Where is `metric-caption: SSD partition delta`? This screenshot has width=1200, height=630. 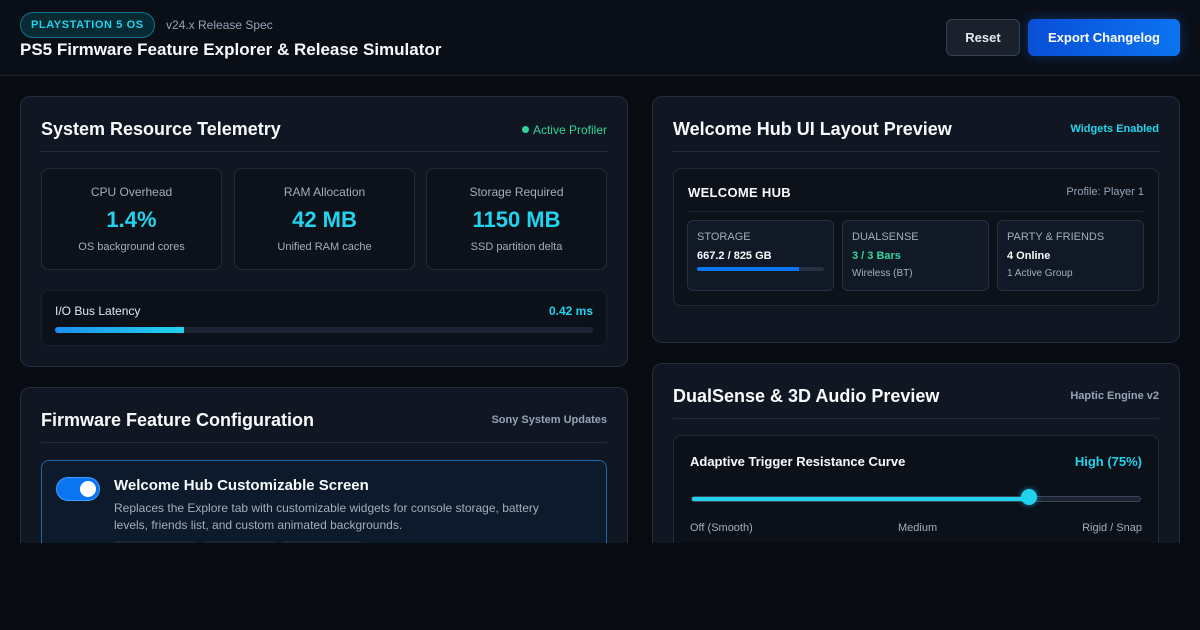
metric-caption: SSD partition delta is located at coordinates (516, 247).